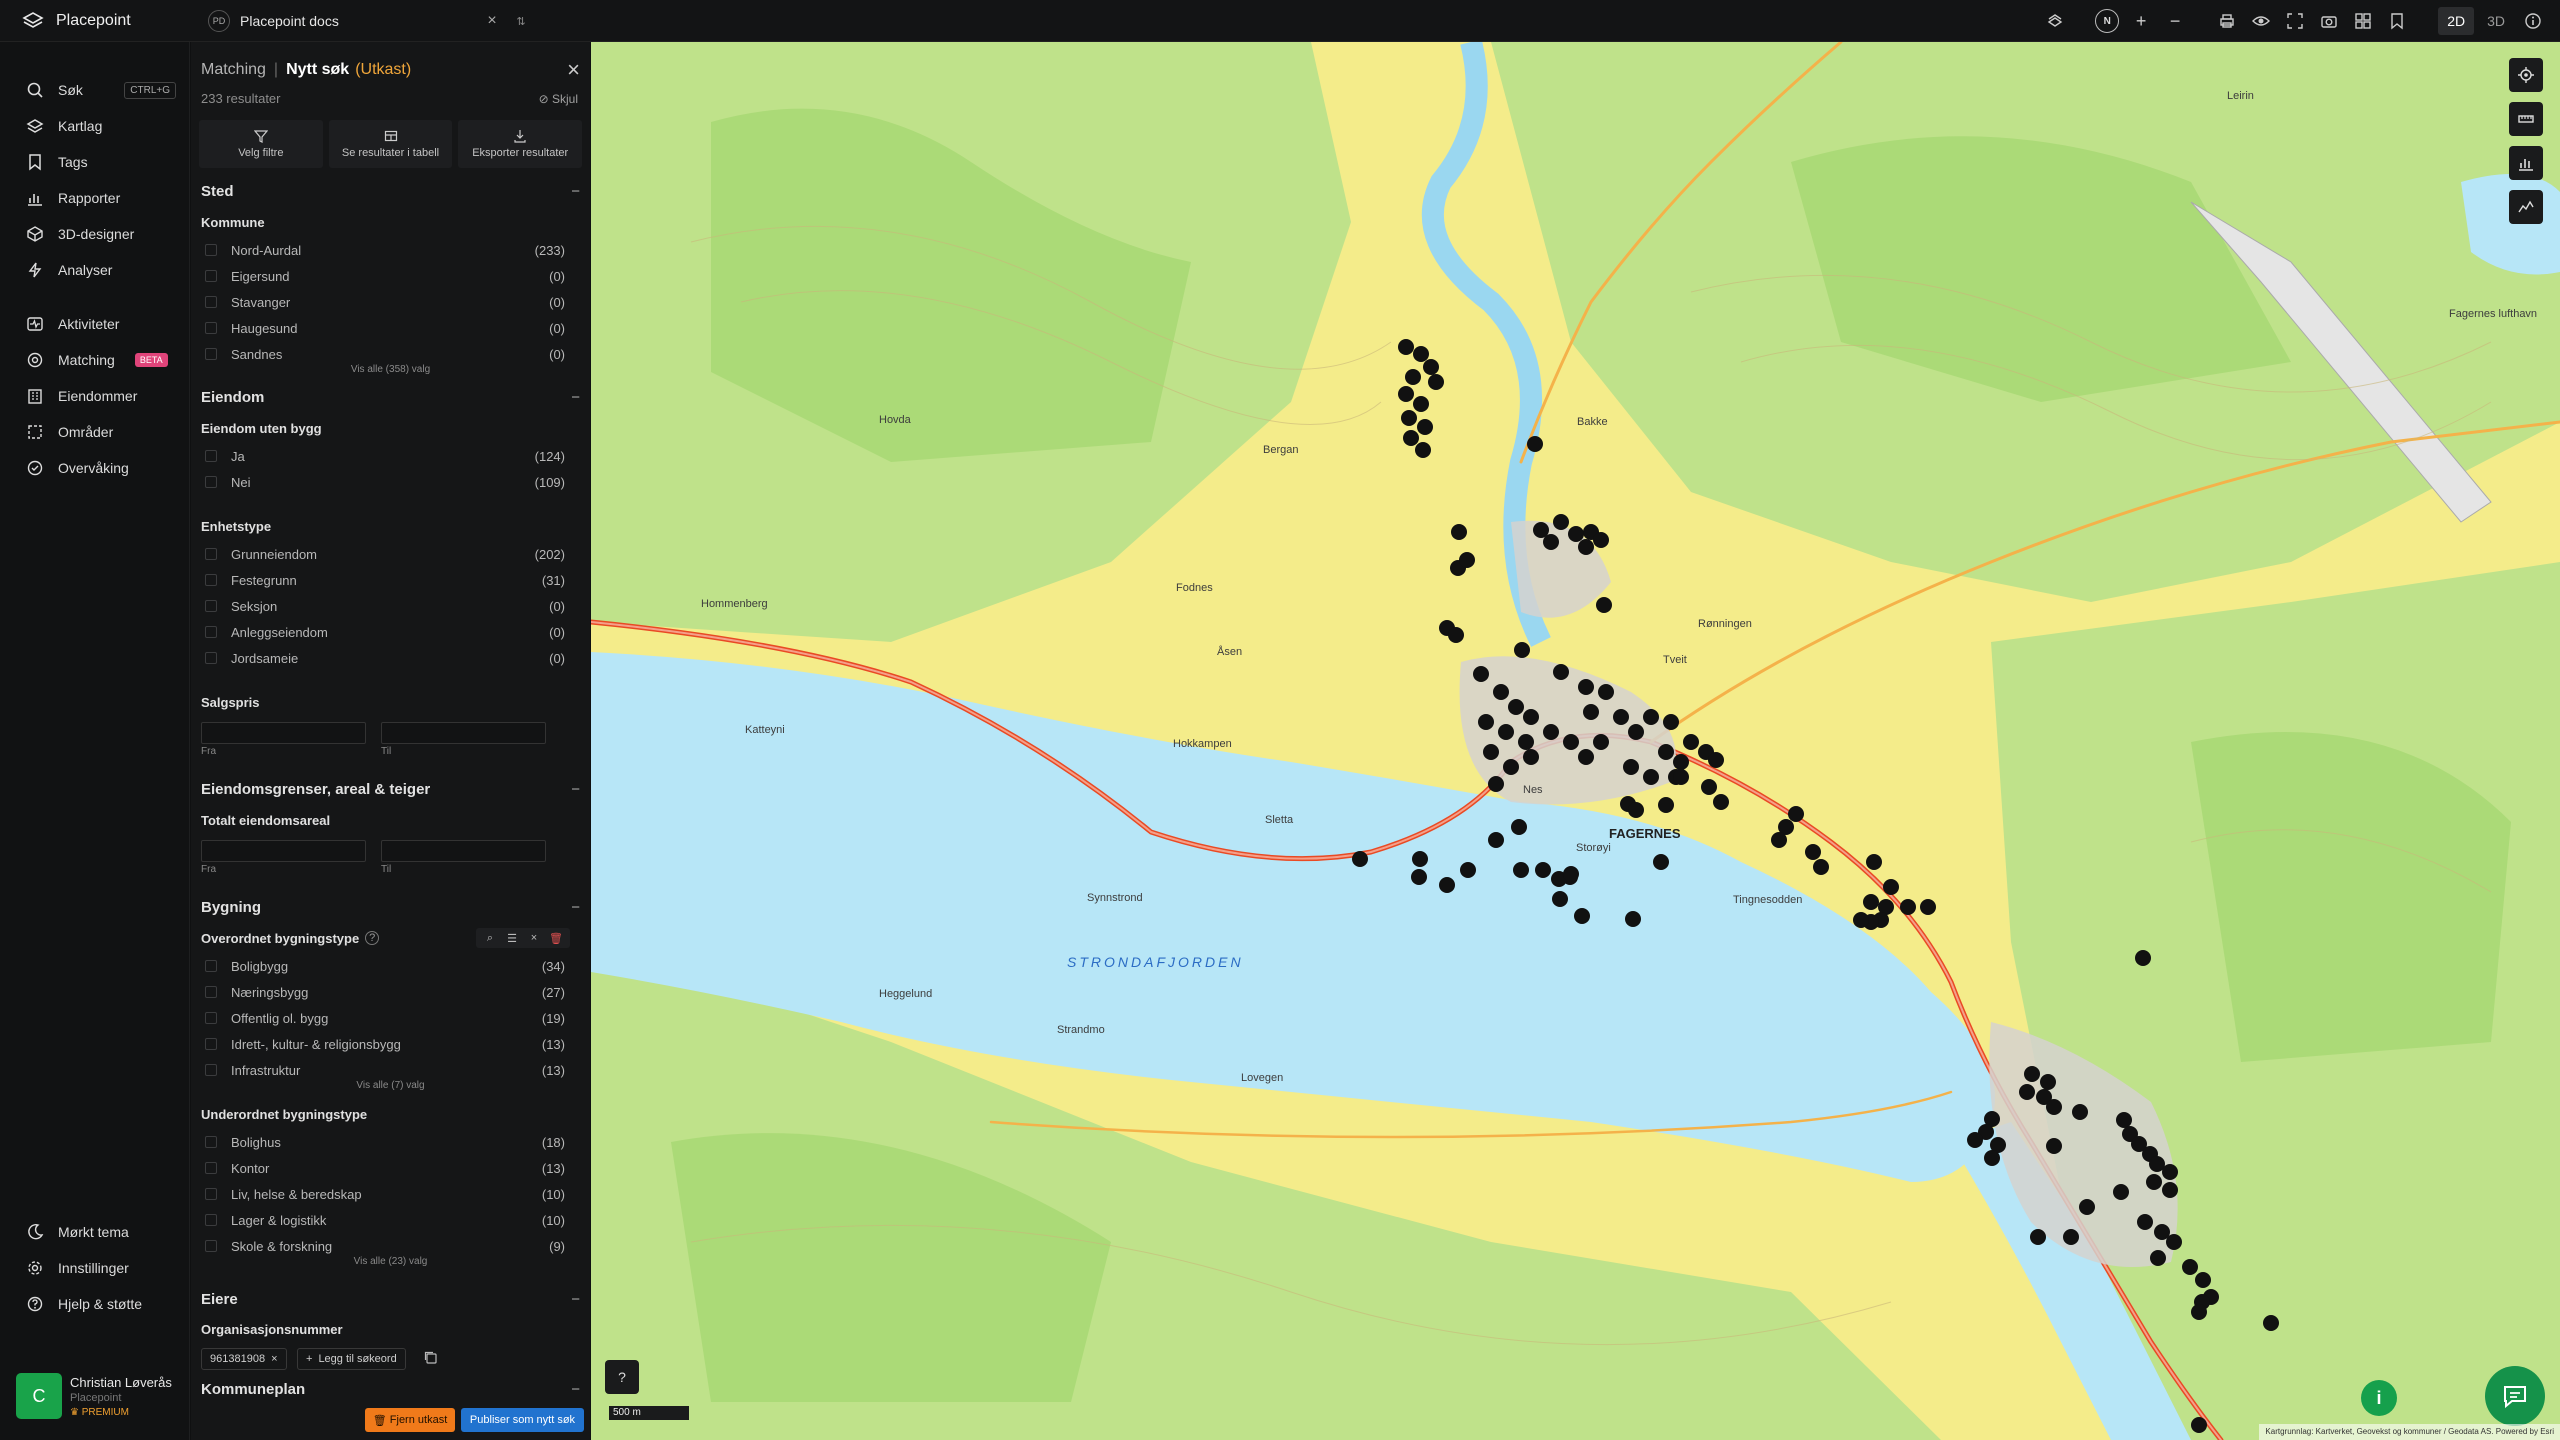 The width and height of the screenshot is (2560, 1440). I want to click on mode-2d-button: 2D, so click(2456, 21).